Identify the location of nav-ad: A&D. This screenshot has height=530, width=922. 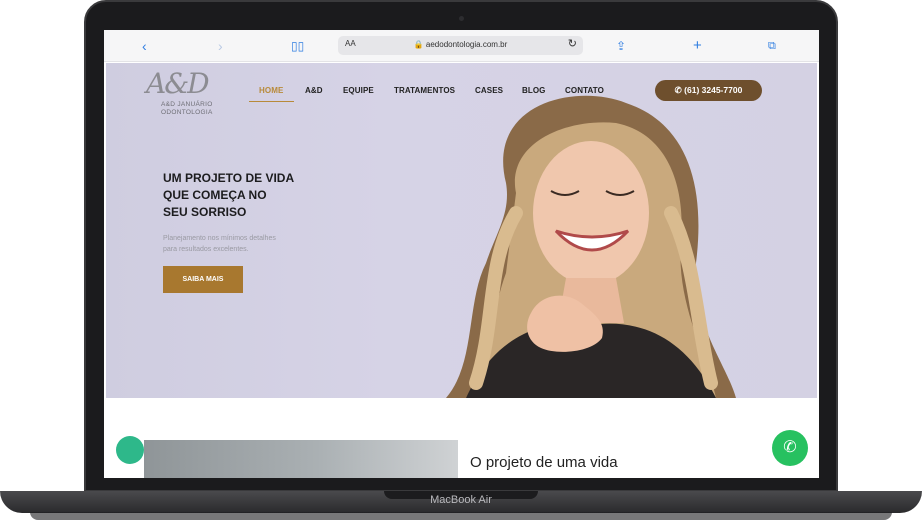
(314, 90).